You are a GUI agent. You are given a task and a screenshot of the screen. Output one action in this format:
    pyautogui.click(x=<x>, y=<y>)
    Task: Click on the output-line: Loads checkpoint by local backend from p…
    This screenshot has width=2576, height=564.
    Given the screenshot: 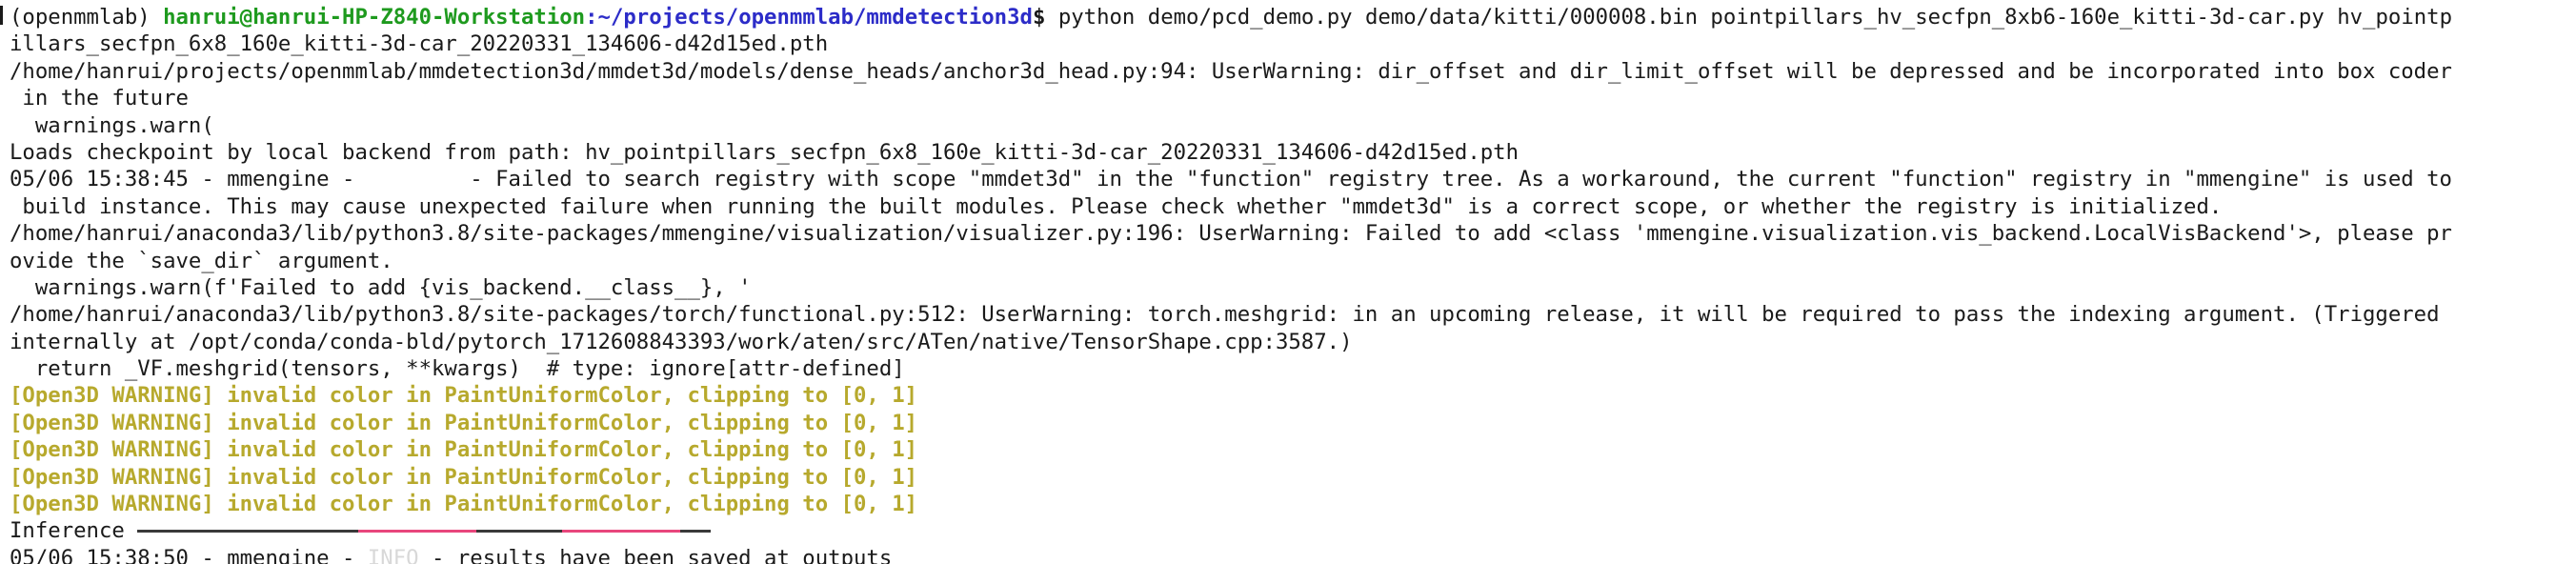 What is the action you would take?
    pyautogui.click(x=765, y=152)
    